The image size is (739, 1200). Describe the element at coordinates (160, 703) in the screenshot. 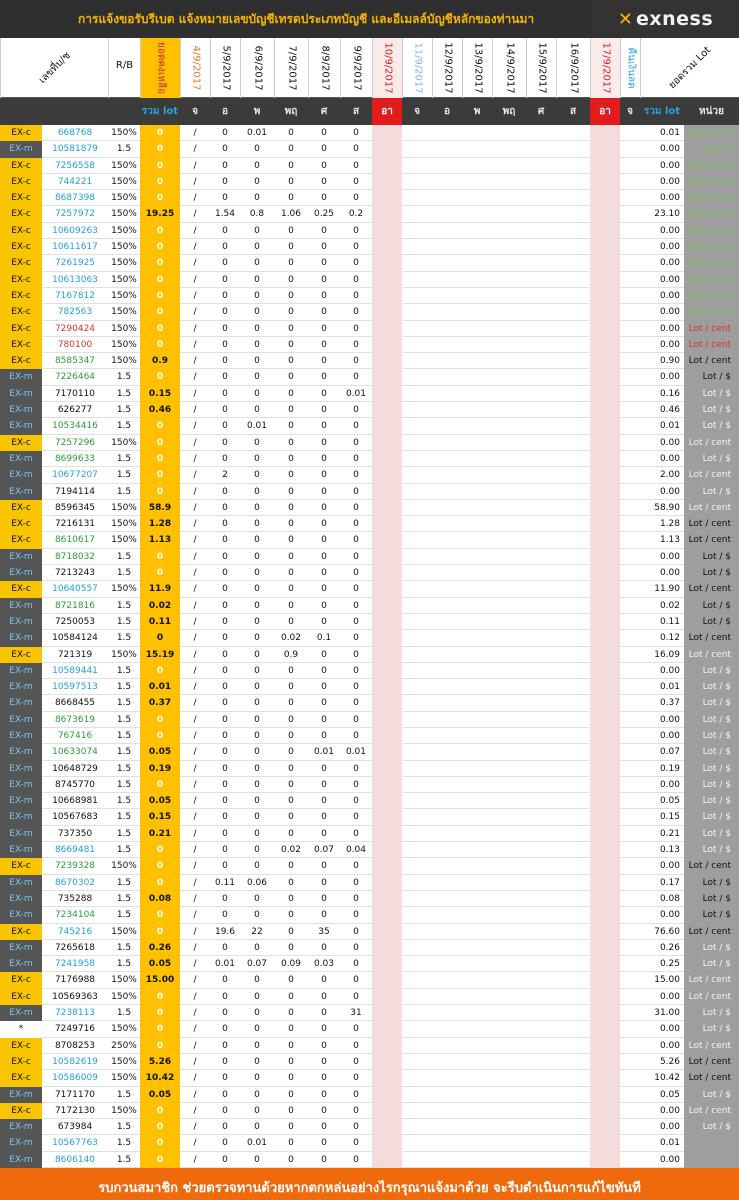

I see `sum-lot: 0.37` at that location.